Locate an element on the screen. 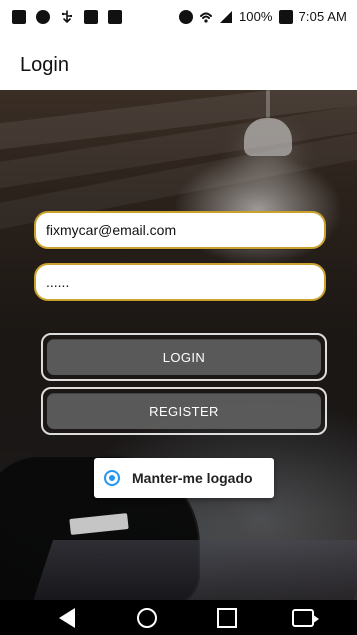 The image size is (357, 635). rotate-icon is located at coordinates (305, 618).